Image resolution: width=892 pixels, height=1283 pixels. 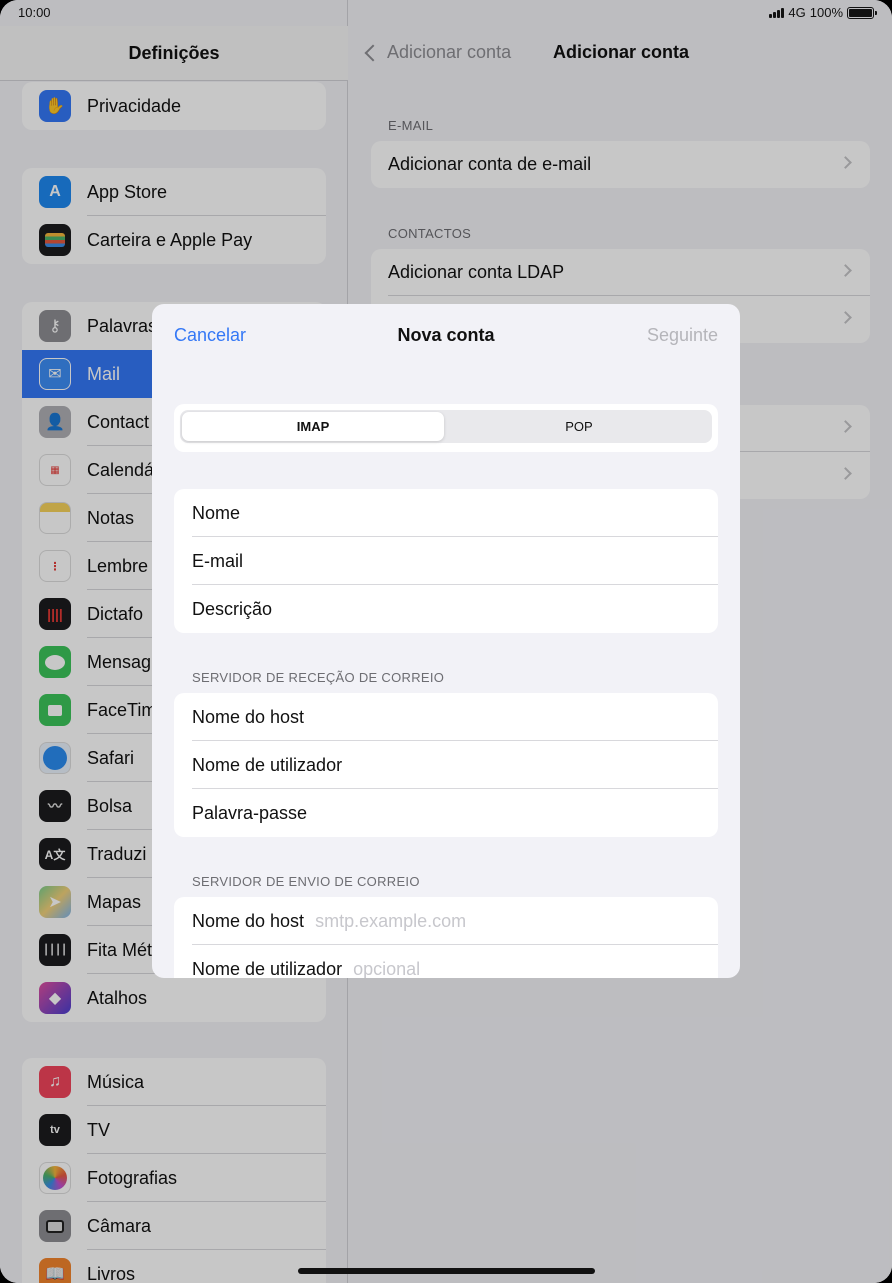 I want to click on username-placeholder: opcional, so click(x=387, y=968).